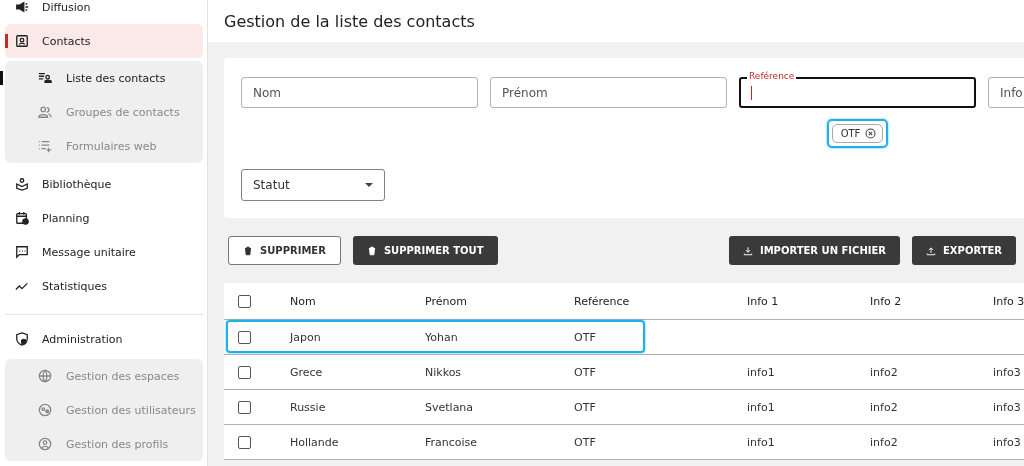 The width and height of the screenshot is (1024, 466). What do you see at coordinates (1006, 92) in the screenshot?
I see `input-field: Info` at bounding box center [1006, 92].